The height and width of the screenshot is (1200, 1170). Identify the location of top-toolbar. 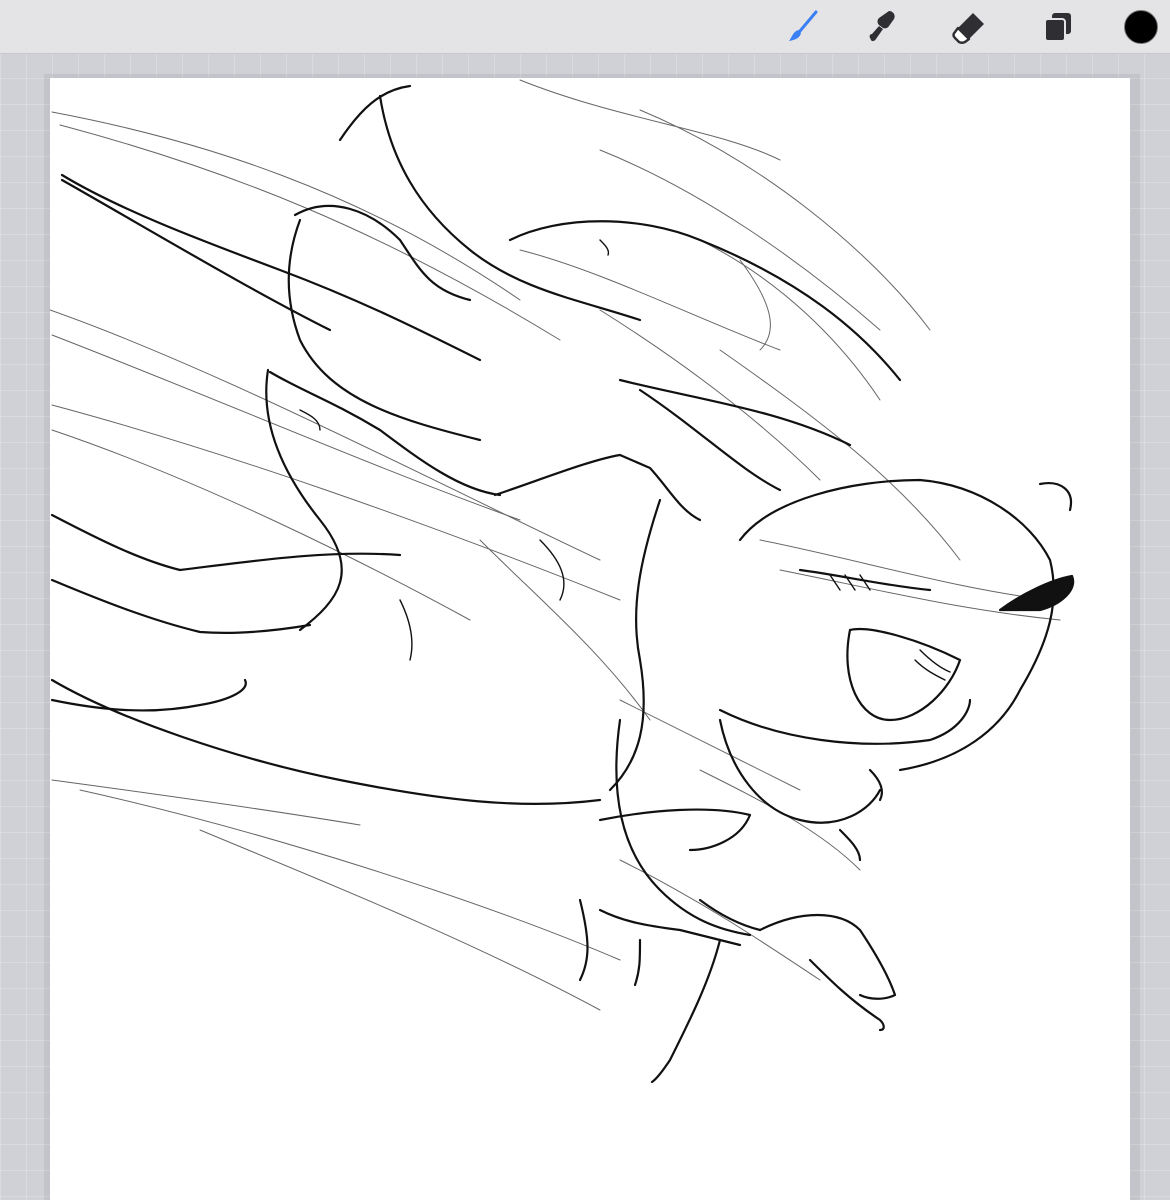
(585, 27).